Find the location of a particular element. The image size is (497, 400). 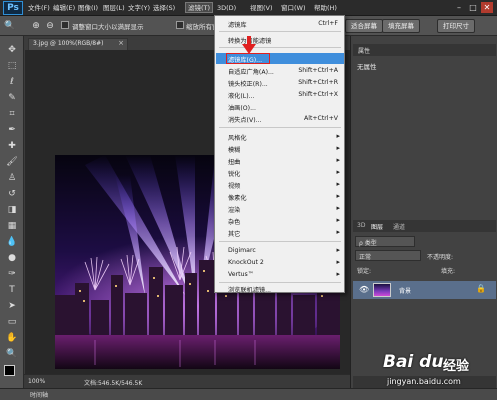

blur-tool-icon: 💧 is located at coordinates (12, 242).